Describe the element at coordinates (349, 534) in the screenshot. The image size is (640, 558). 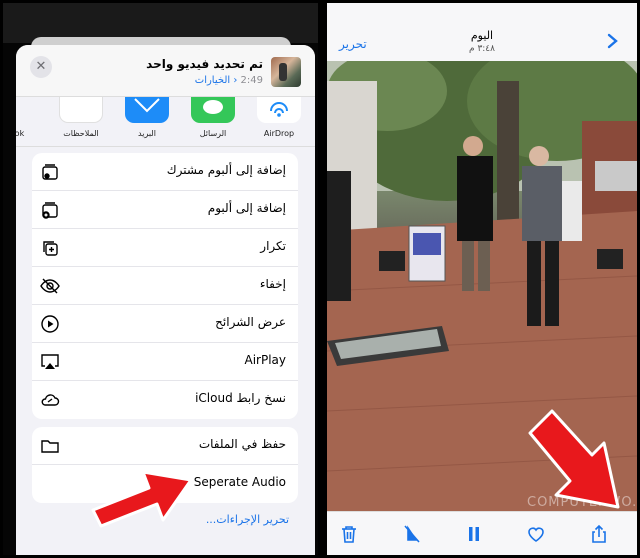
I see `trash-icon` at that location.